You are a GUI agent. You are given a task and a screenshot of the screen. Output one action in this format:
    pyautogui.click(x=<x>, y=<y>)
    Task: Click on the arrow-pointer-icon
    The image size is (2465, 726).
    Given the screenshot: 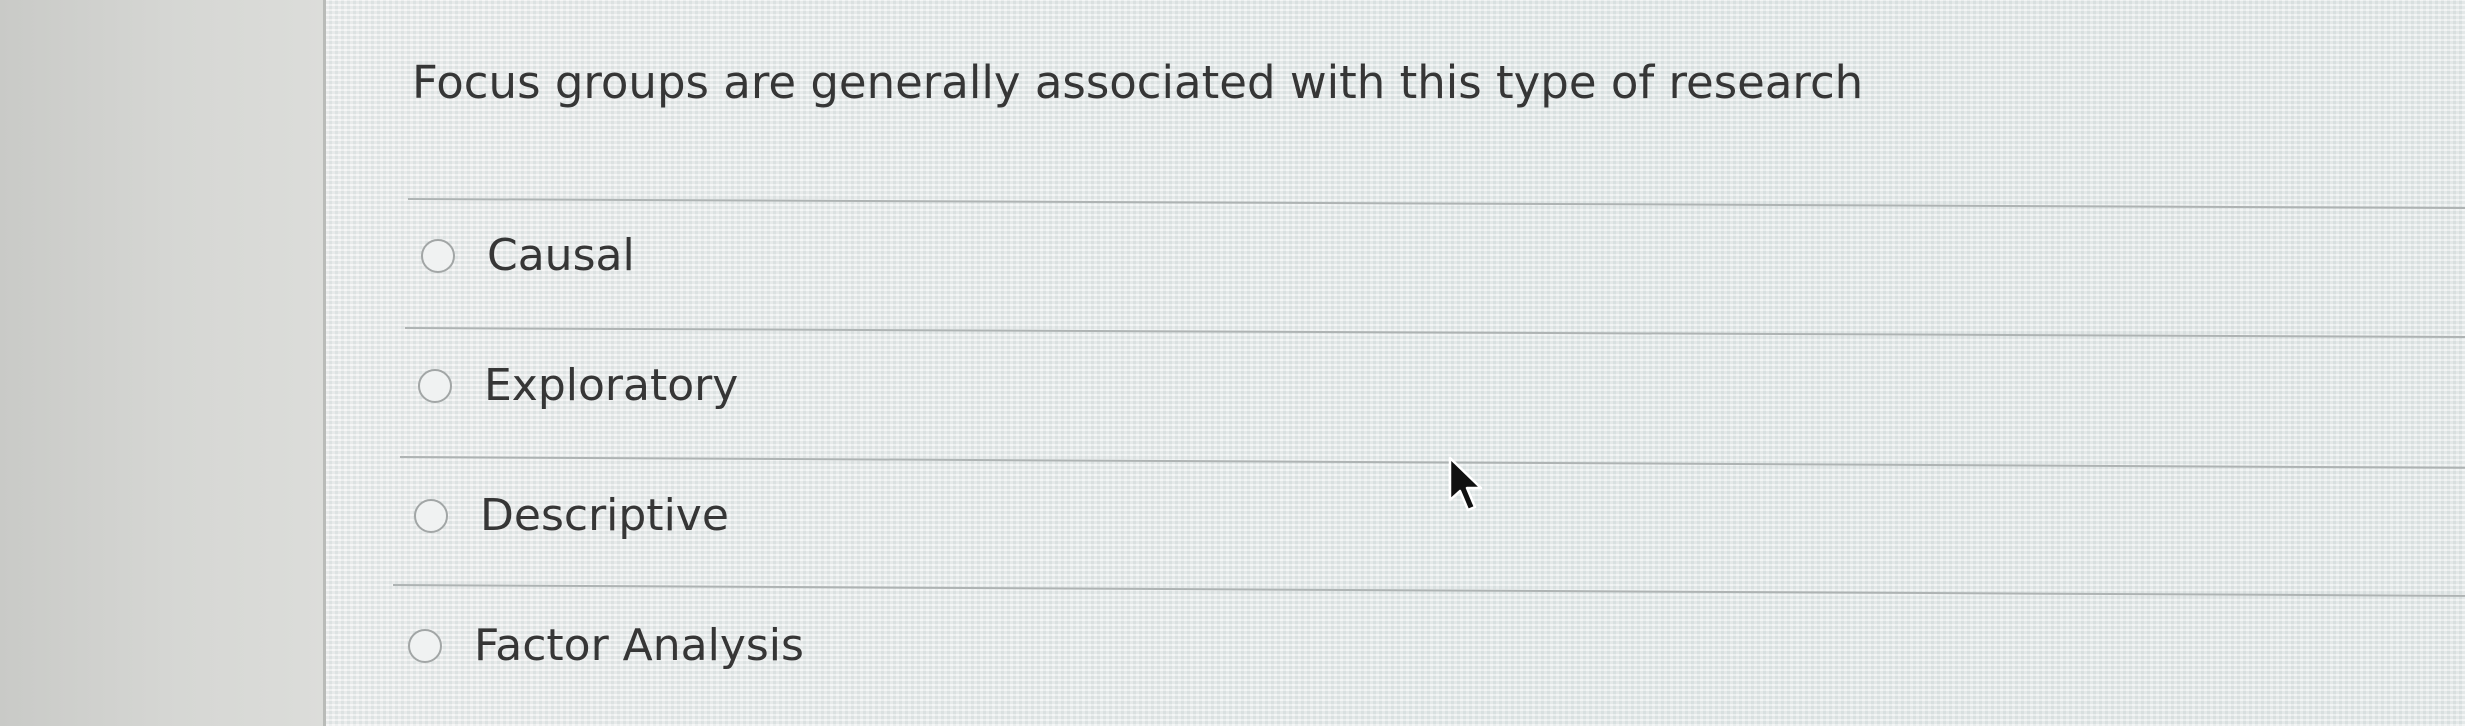 What is the action you would take?
    pyautogui.click(x=1465, y=484)
    